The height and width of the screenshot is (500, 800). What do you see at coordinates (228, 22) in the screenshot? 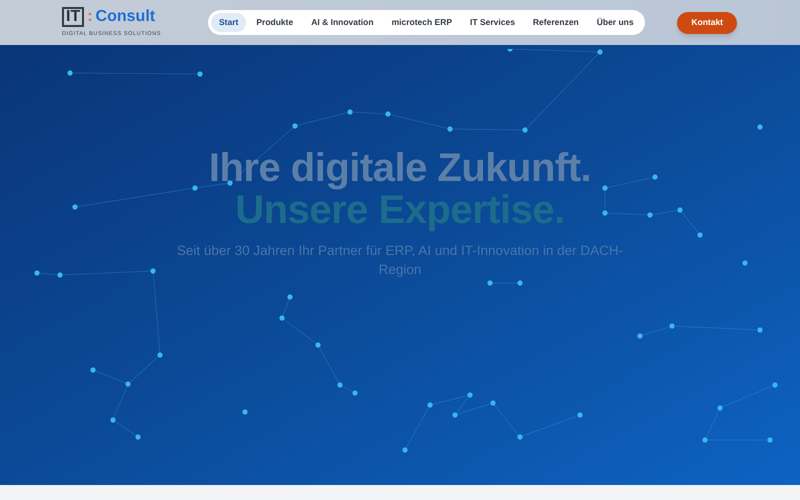
I see `nav-link: Start` at bounding box center [228, 22].